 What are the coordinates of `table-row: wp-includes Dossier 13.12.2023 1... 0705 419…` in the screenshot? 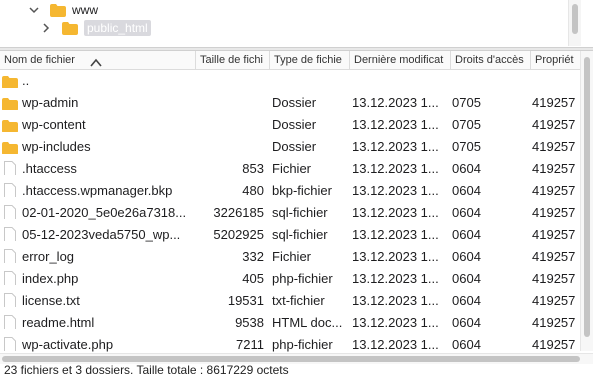 It's located at (290, 147).